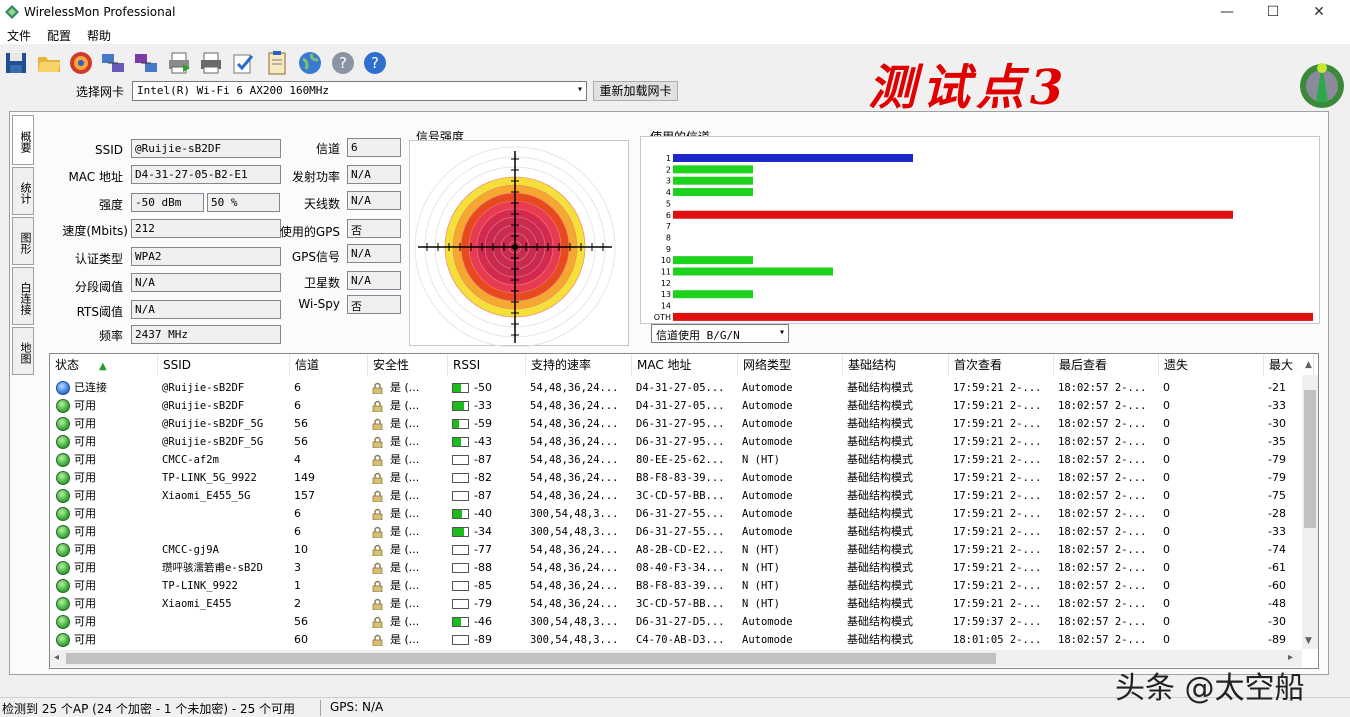 The width and height of the screenshot is (1350, 717). Describe the element at coordinates (23, 140) in the screenshot. I see `tab-summary: 概要` at that location.